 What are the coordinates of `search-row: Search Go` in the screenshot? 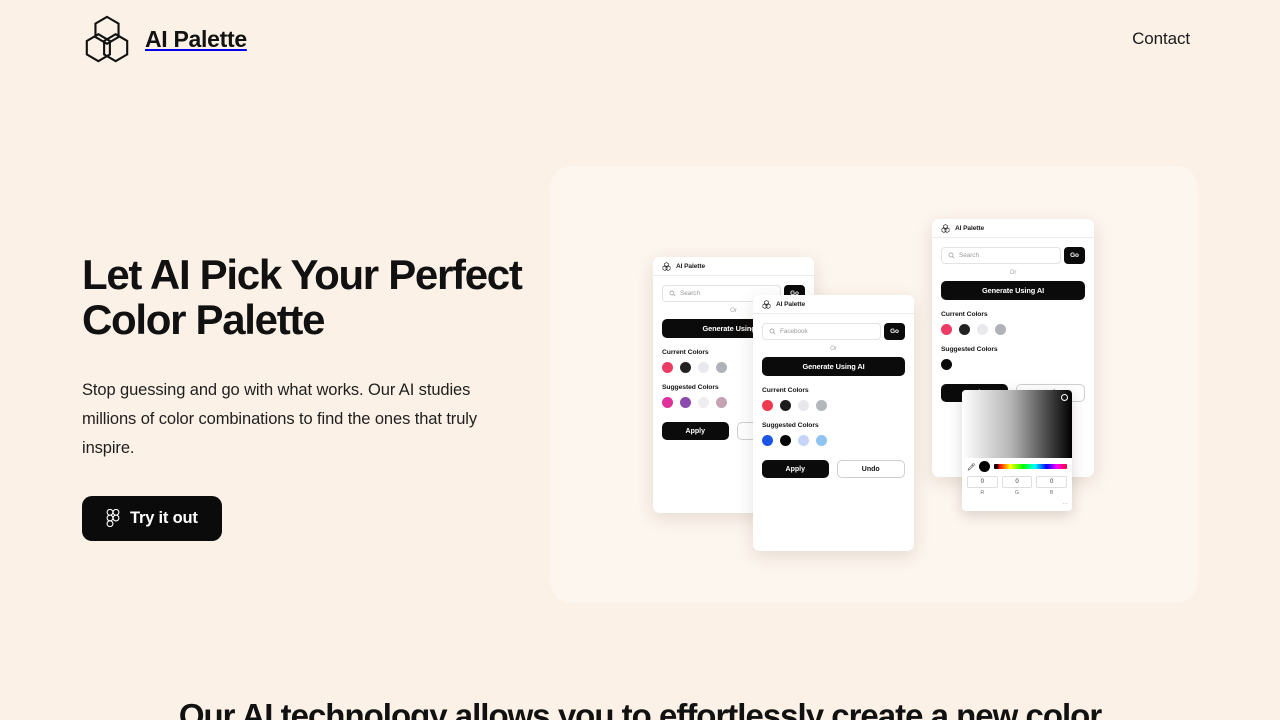 It's located at (1013, 255).